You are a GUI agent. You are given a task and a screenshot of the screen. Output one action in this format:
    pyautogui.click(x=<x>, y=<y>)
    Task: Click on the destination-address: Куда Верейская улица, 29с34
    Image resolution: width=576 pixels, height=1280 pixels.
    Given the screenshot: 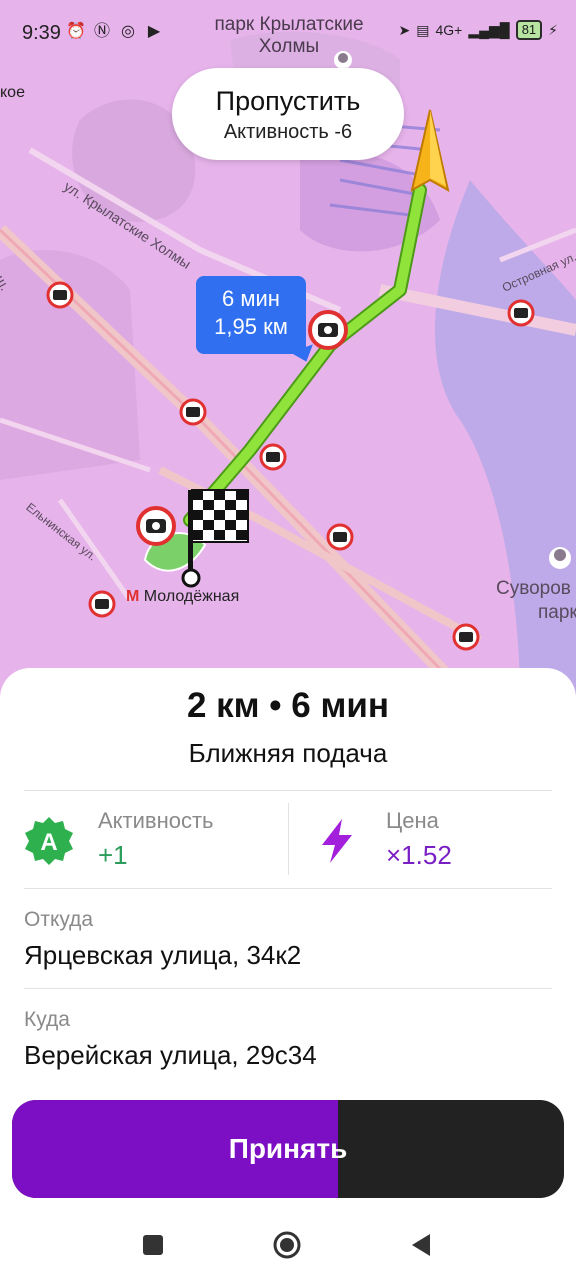 What is the action you would take?
    pyautogui.click(x=288, y=1039)
    